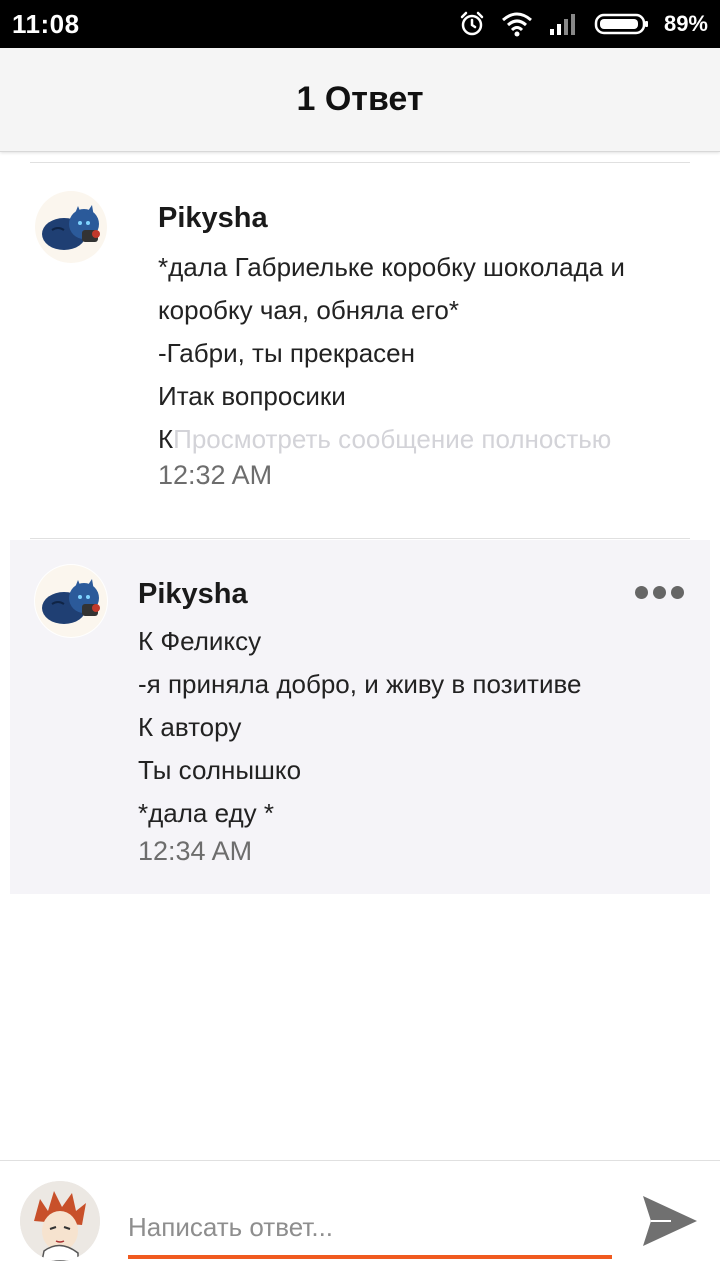  Describe the element at coordinates (46, 23) in the screenshot. I see `status-time: 11:08` at that location.